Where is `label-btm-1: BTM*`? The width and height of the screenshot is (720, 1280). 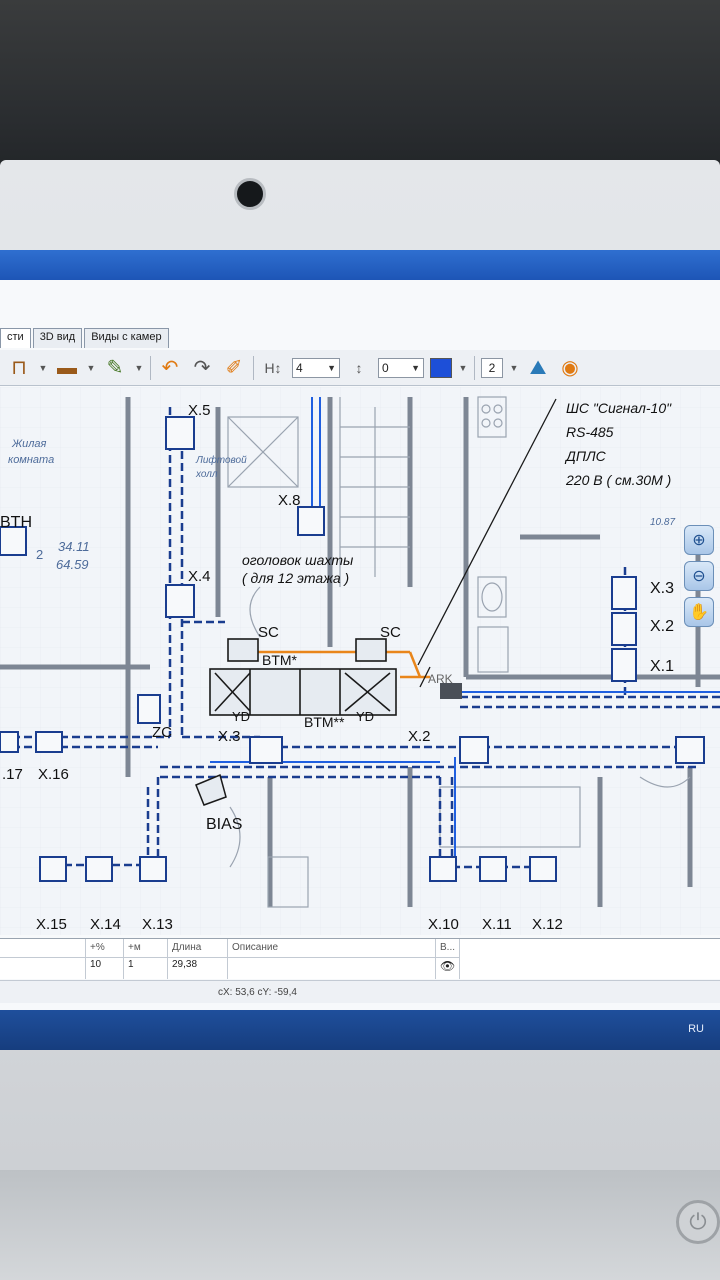 label-btm-1: BTM* is located at coordinates (280, 660).